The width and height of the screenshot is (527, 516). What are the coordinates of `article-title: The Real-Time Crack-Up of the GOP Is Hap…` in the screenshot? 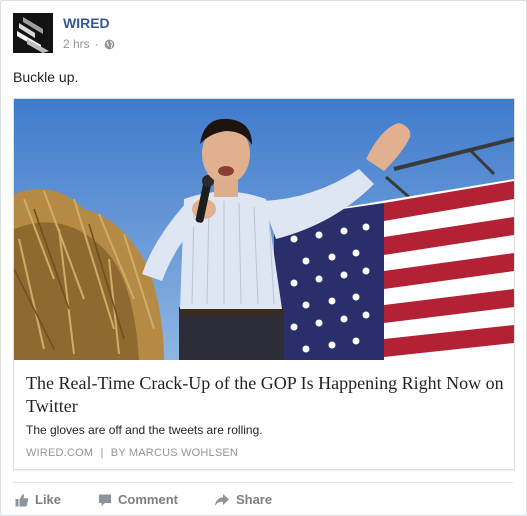 It's located at (266, 395).